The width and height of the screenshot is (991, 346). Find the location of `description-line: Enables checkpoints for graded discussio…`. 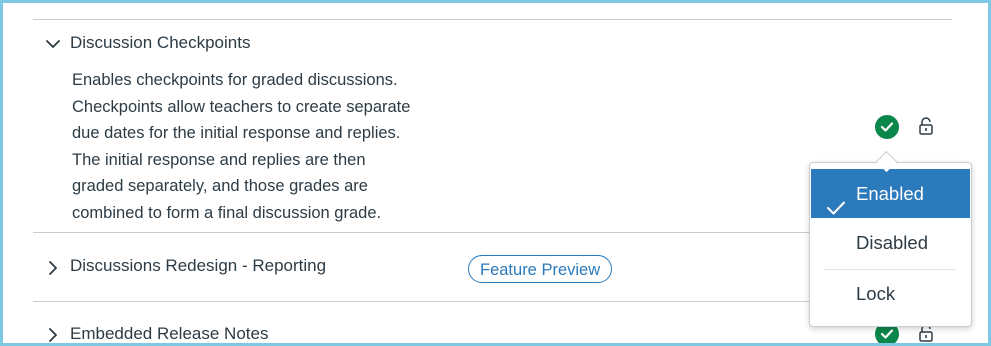

description-line: Enables checkpoints for graded discussio… is located at coordinates (235, 80).